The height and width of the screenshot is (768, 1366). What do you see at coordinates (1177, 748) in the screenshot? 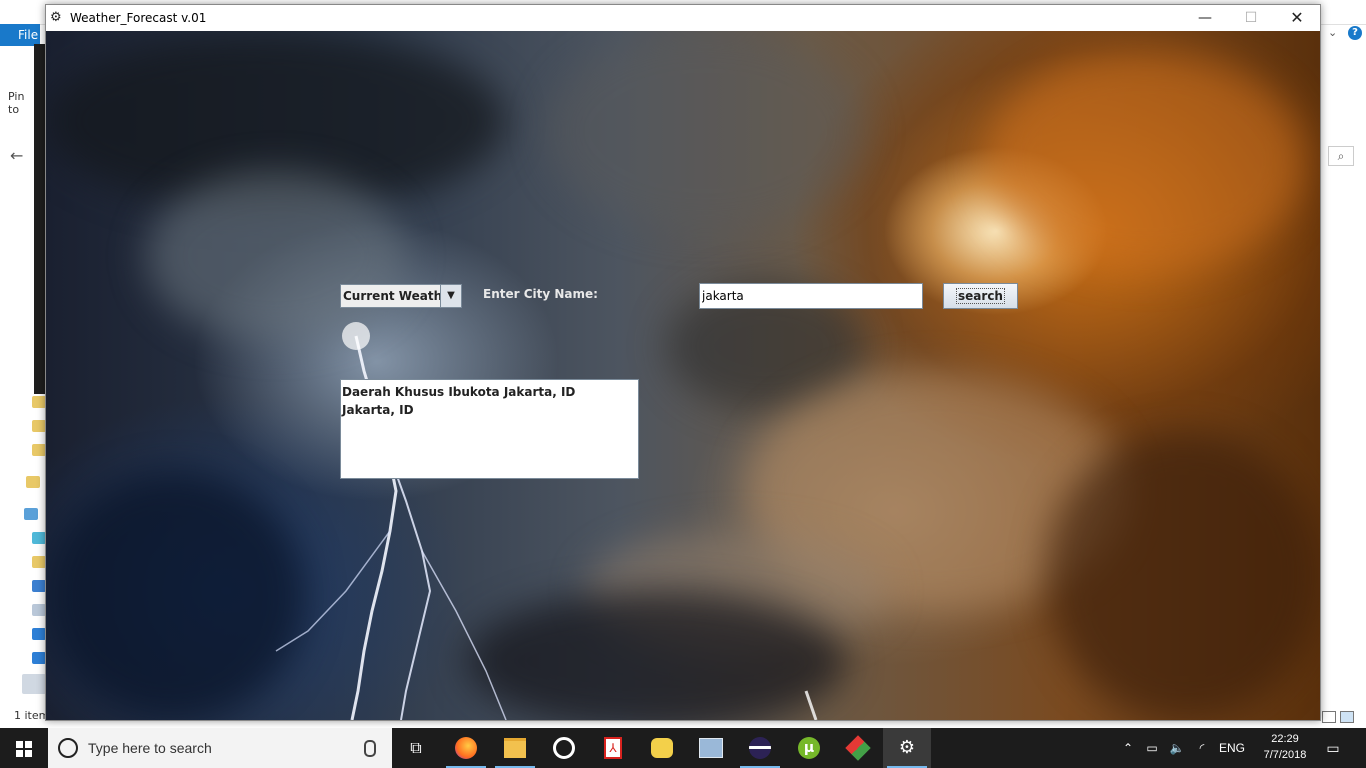
I see `volume-icon: 🔈` at bounding box center [1177, 748].